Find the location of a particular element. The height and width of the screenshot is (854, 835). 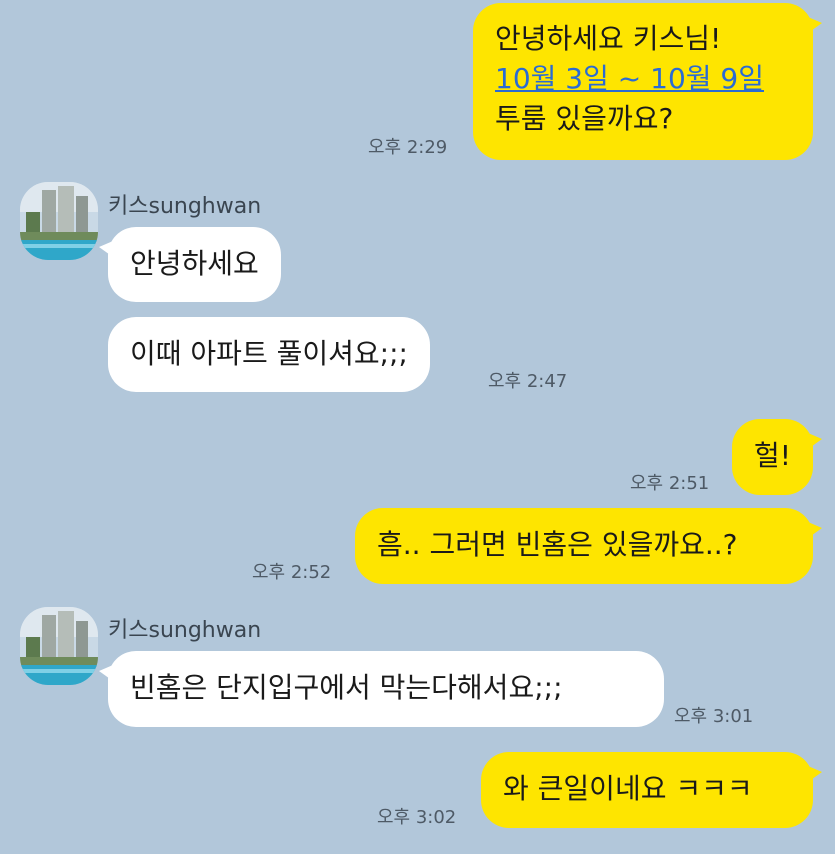

message-text: 흠.. 그러면 빈홈은 있을까요..? is located at coordinates (557, 544).